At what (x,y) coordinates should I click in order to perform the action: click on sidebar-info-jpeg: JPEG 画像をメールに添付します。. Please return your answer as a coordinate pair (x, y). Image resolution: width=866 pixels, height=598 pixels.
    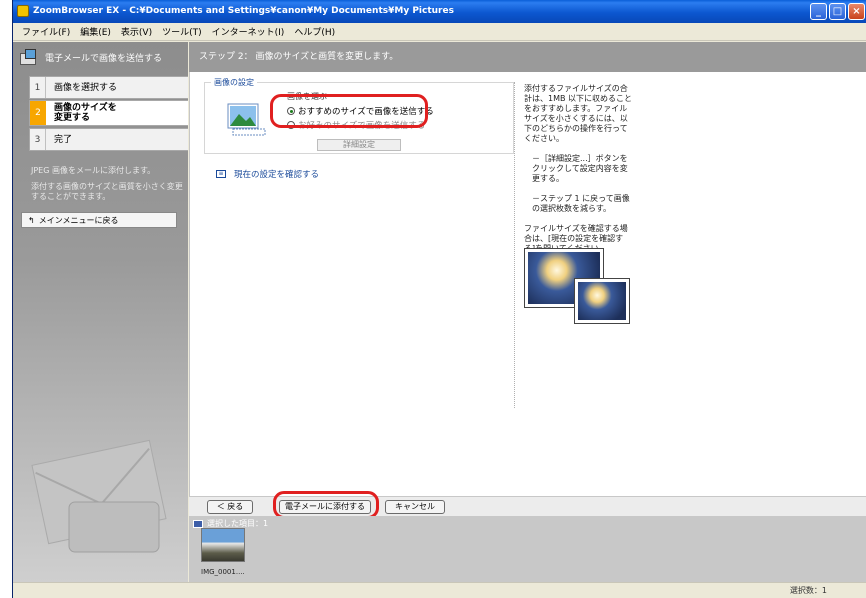
    Looking at the image, I should click on (93, 170).